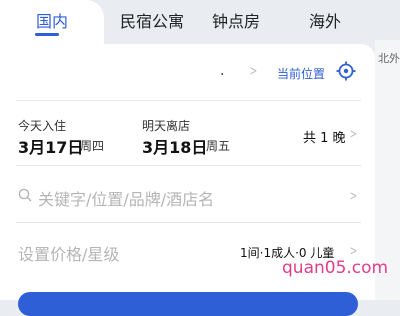  I want to click on checkout-label: 明天离店, so click(166, 126).